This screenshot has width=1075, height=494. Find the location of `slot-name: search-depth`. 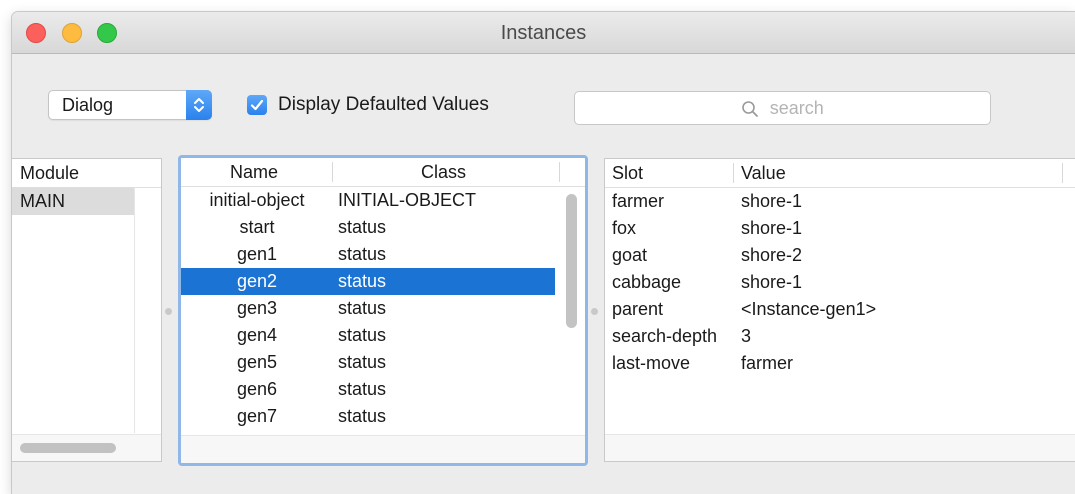

slot-name: search-depth is located at coordinates (665, 336).